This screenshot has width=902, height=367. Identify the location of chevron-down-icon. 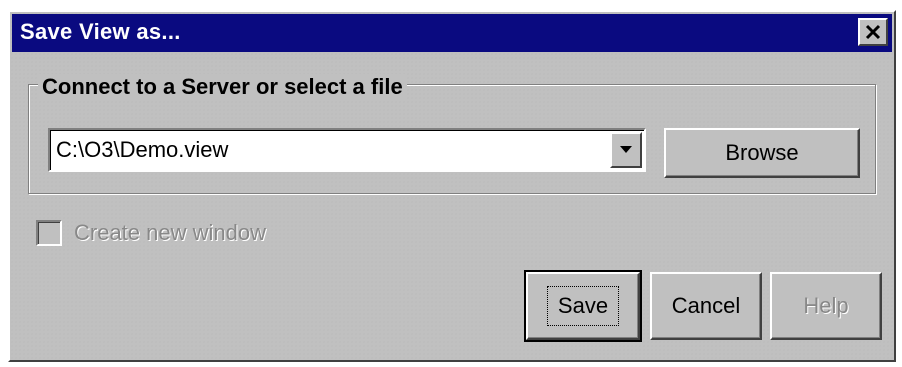
(626, 150).